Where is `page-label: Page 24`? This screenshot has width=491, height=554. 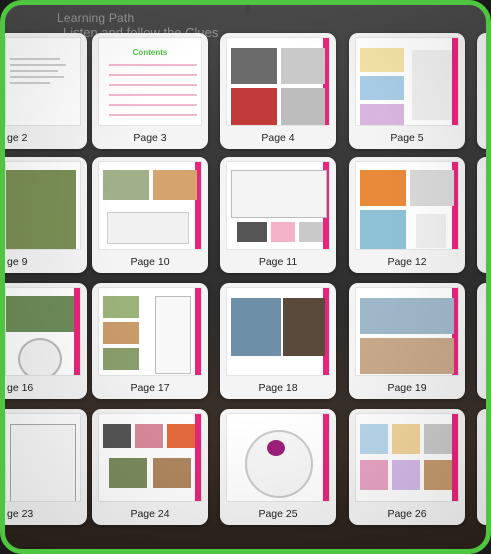
page-label: Page 24 is located at coordinates (150, 514).